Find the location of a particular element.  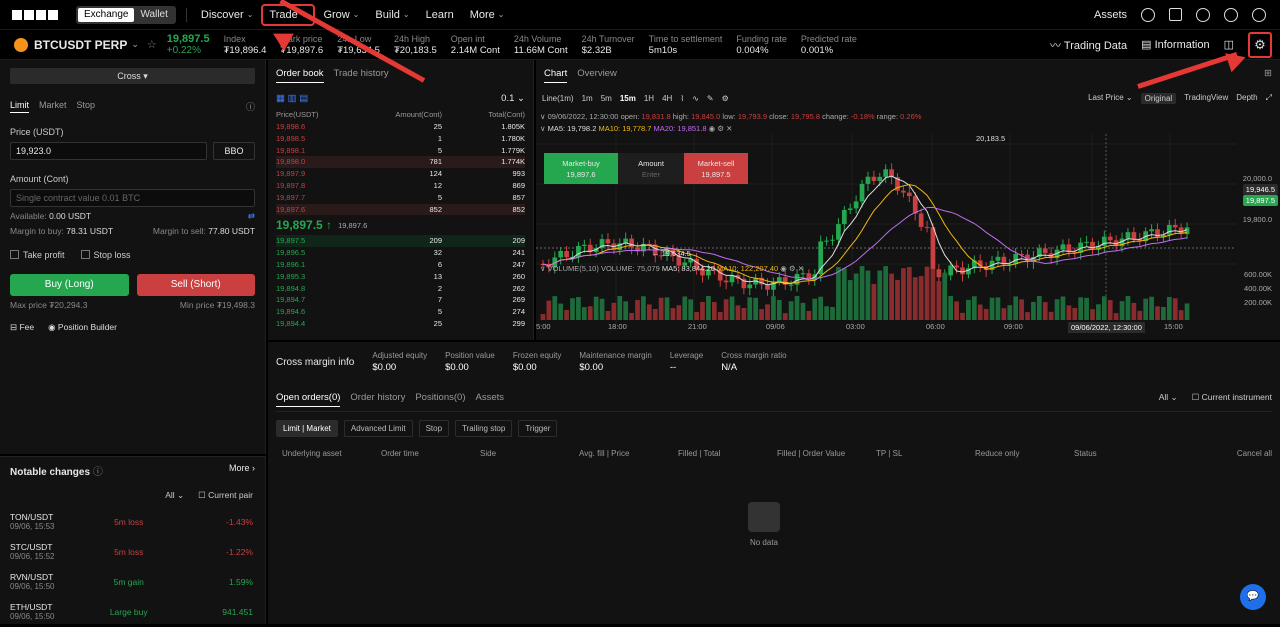

view-tradingview: TradingView is located at coordinates (1206, 98).